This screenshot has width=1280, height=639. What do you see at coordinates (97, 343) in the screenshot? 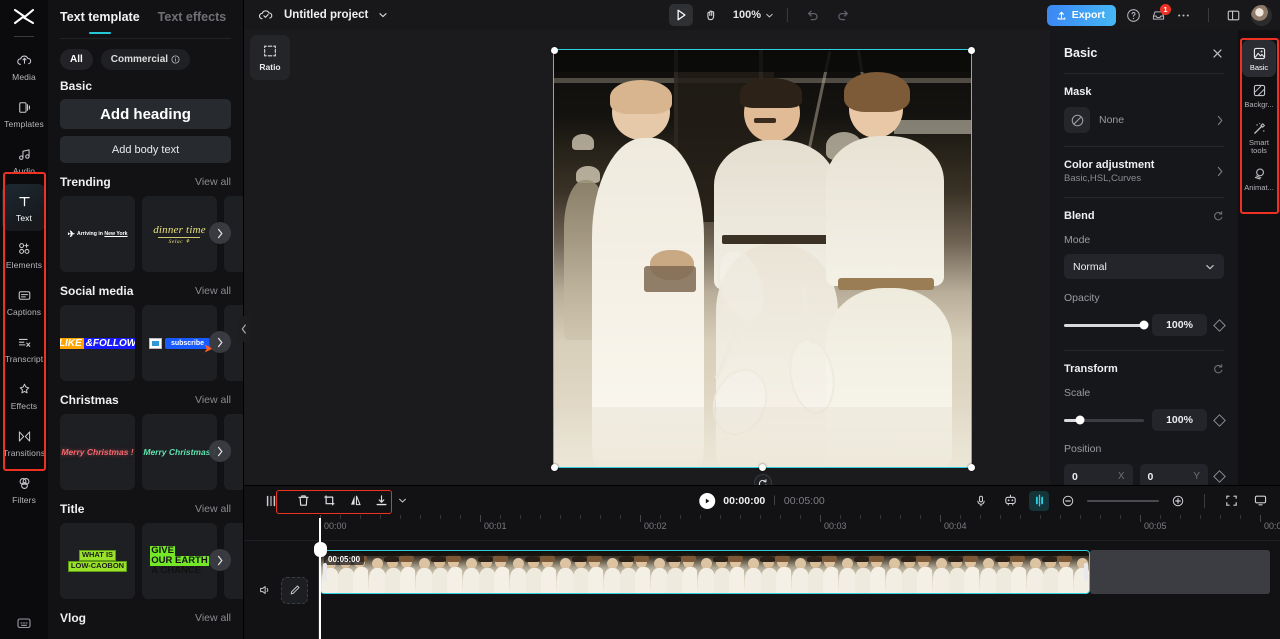
I see `template-card: LIKE &FOLLOW` at bounding box center [97, 343].